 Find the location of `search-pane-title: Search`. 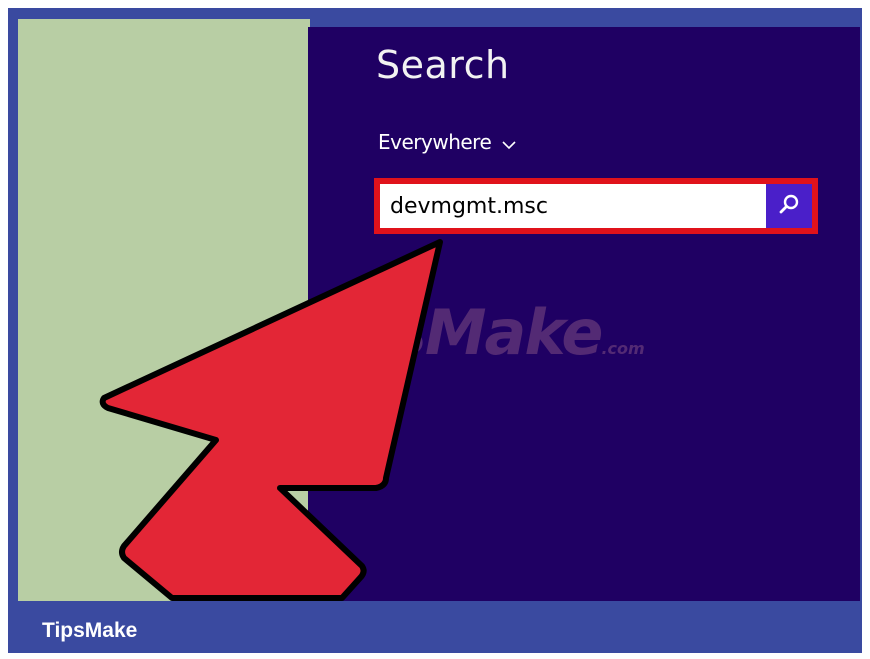

search-pane-title: Search is located at coordinates (443, 65).